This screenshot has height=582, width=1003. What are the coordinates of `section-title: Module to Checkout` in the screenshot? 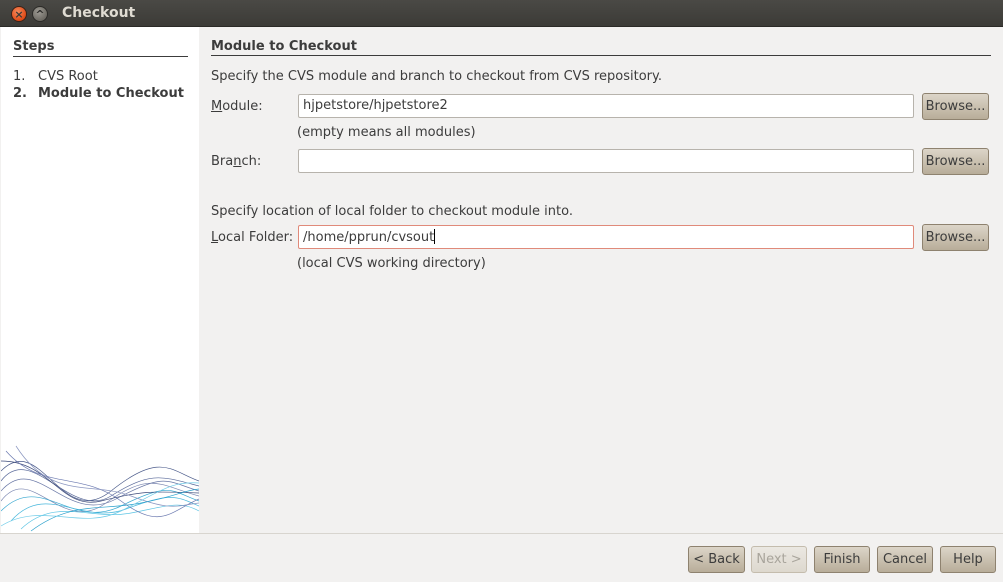 It's located at (284, 46).